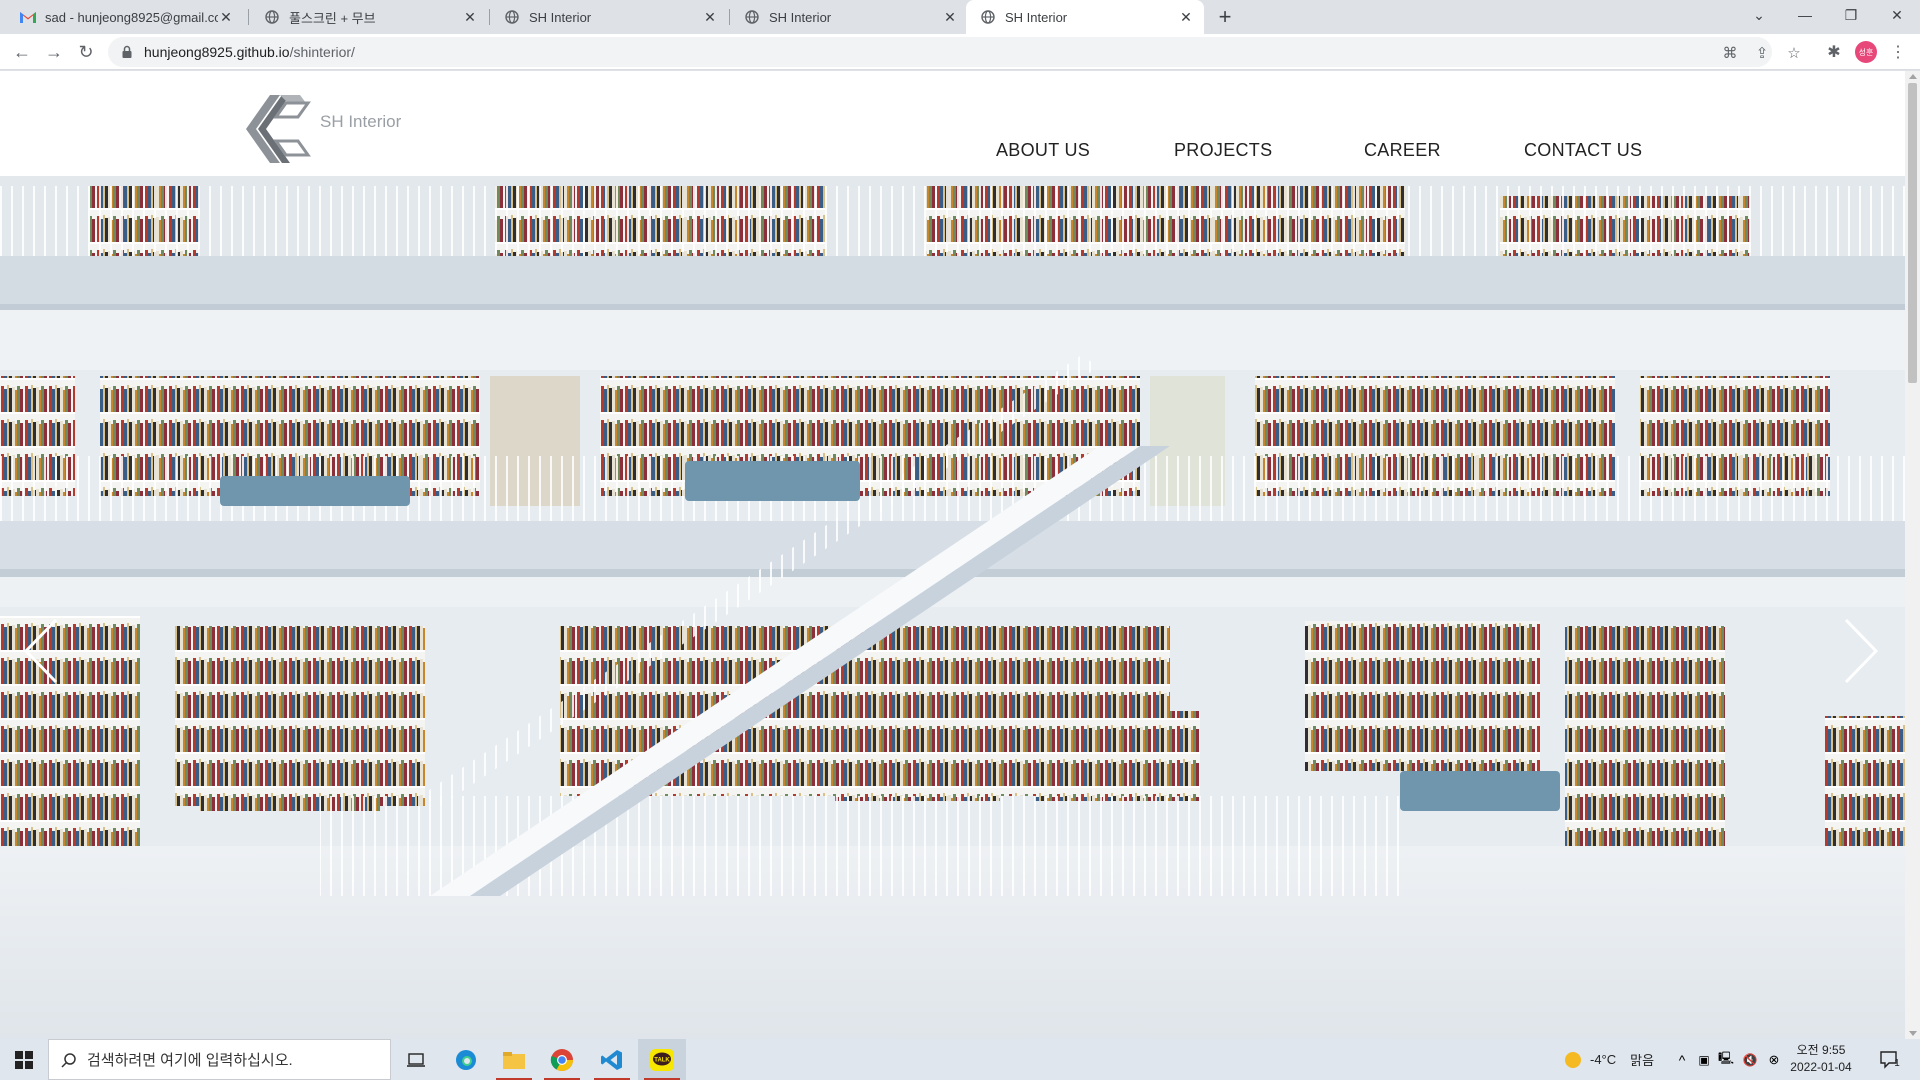 This screenshot has width=1920, height=1080. What do you see at coordinates (1890, 1059) in the screenshot?
I see `notification-center-icon: 1` at bounding box center [1890, 1059].